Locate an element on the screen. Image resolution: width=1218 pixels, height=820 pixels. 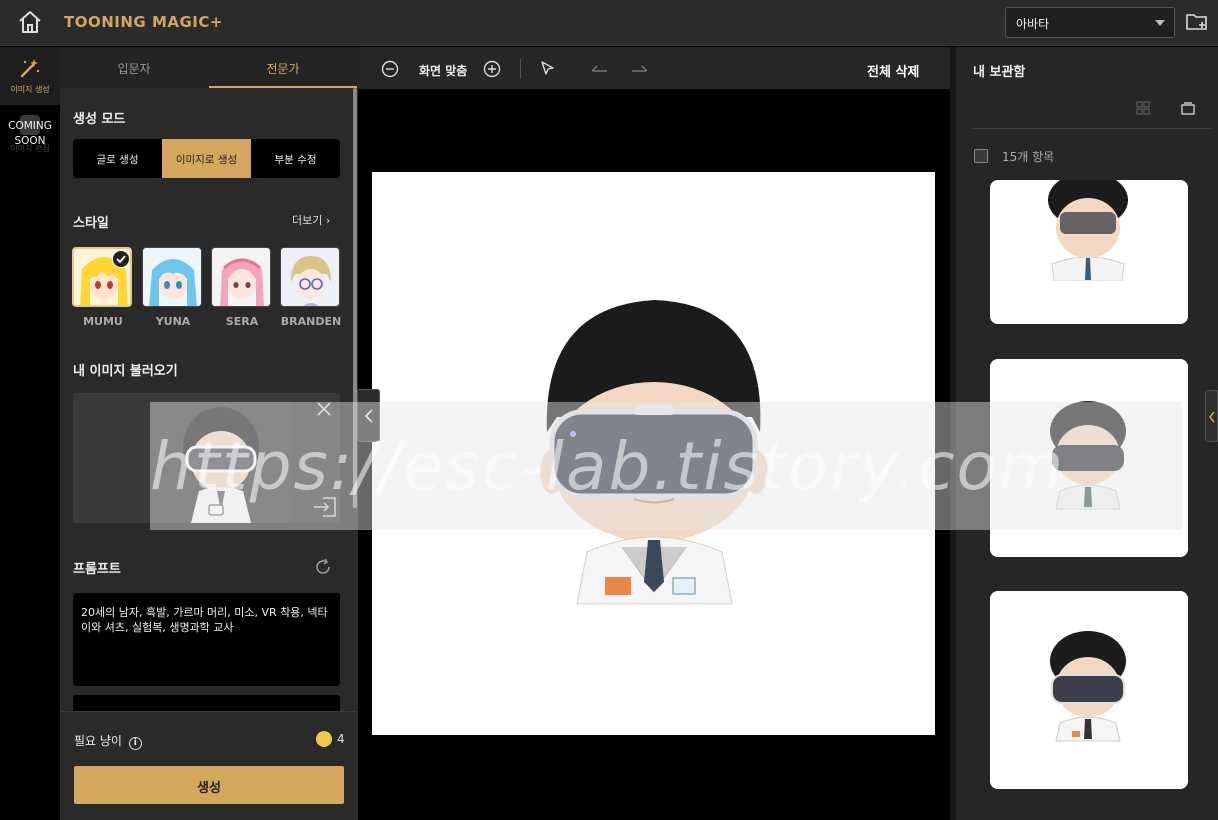
item-count: 15개 항목 is located at coordinates (1028, 157).